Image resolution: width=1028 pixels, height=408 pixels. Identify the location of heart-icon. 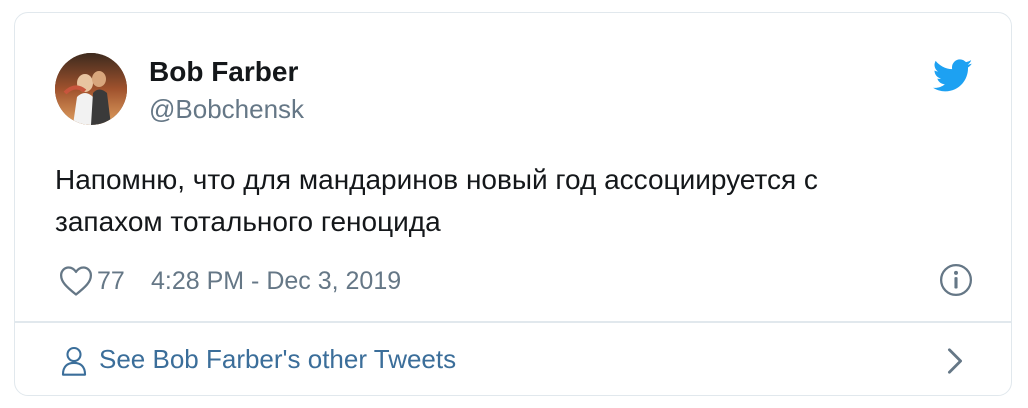
(76, 281).